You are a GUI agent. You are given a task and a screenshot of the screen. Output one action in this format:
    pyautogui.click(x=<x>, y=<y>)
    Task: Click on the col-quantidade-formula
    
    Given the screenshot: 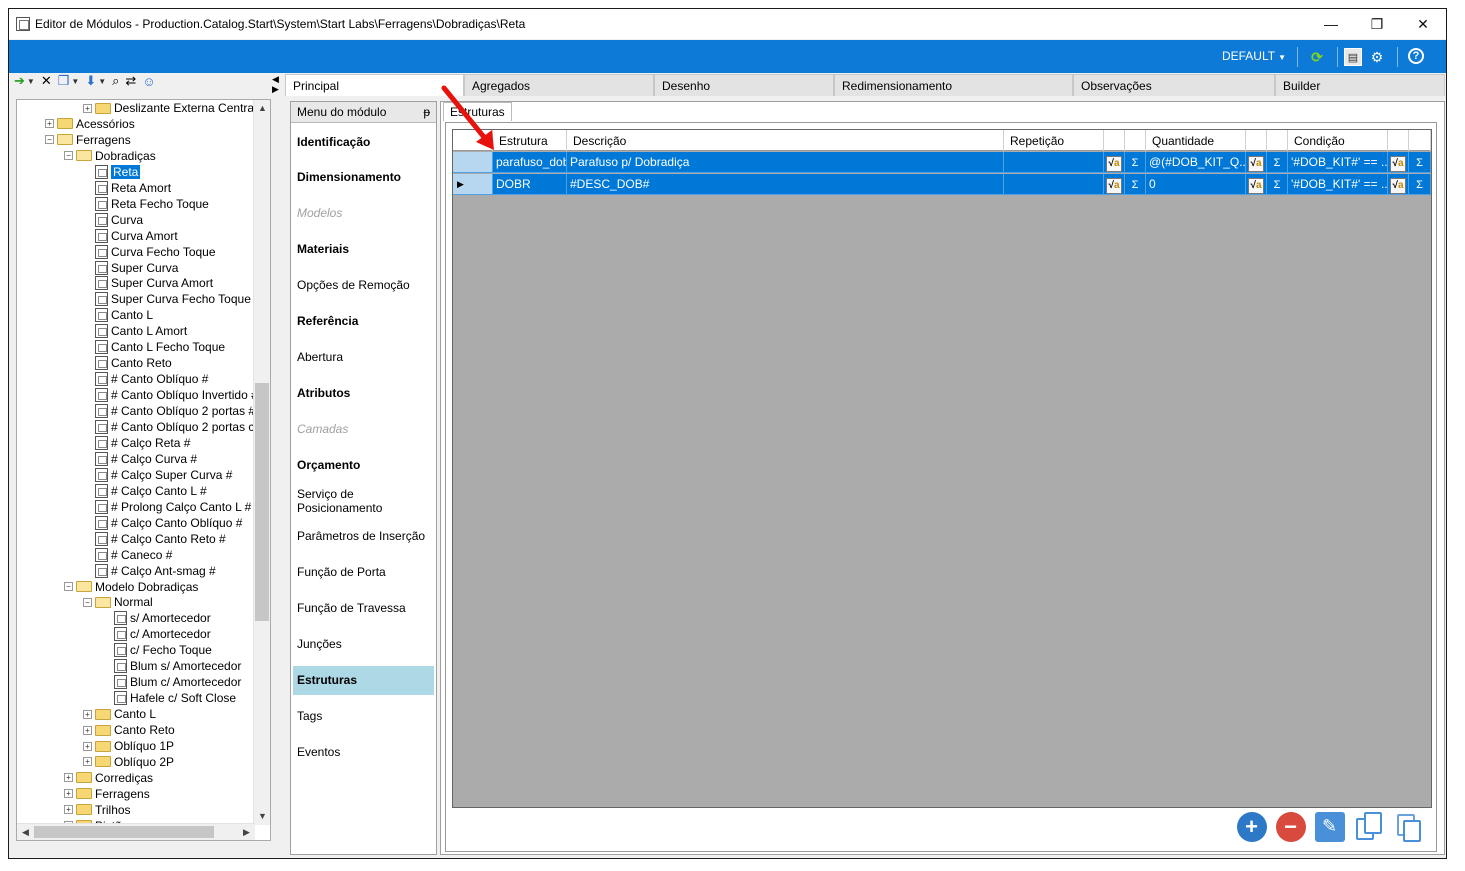 What is the action you would take?
    pyautogui.click(x=1256, y=140)
    